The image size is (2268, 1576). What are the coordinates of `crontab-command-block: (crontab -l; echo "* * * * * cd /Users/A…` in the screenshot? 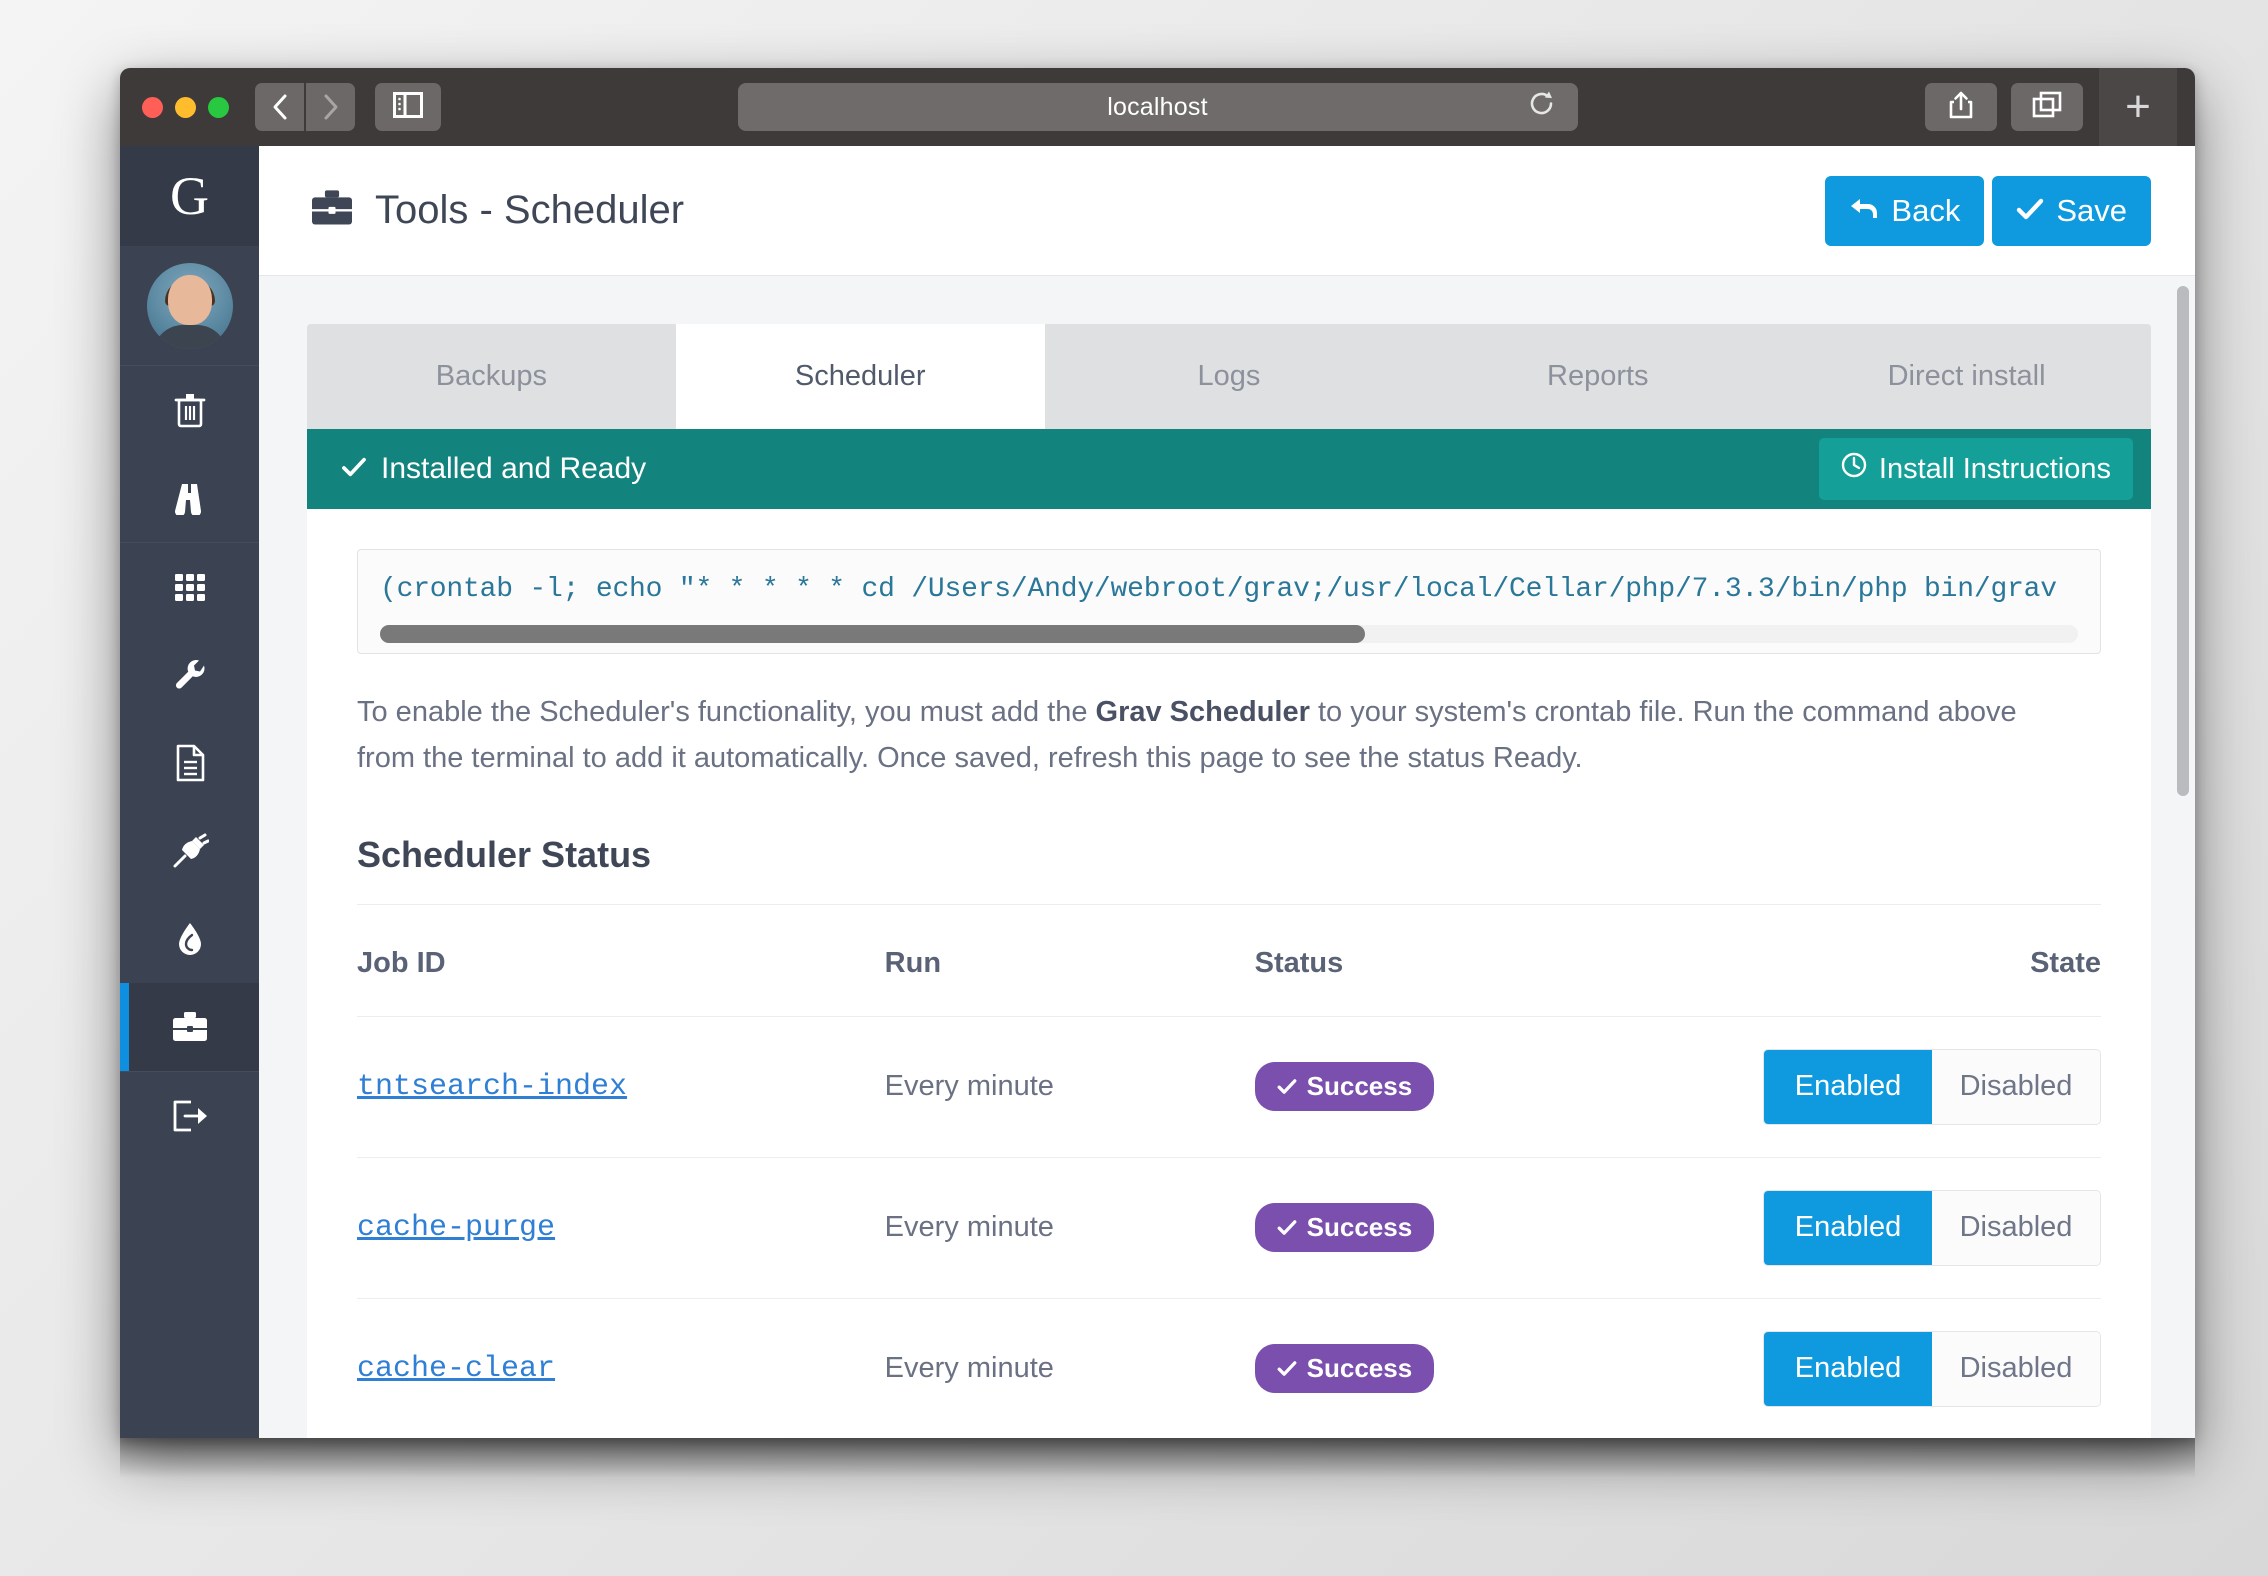 It's located at (1229, 601).